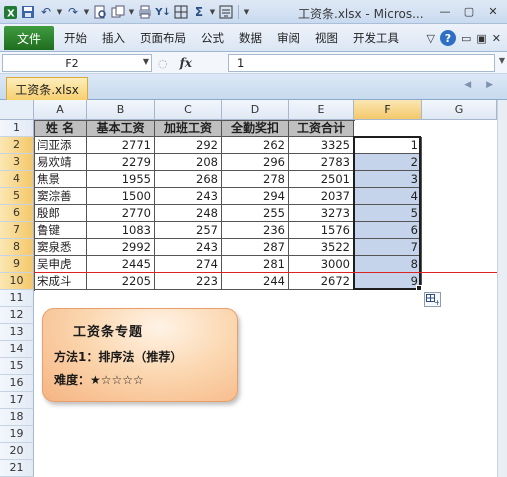 This screenshot has width=507, height=477. What do you see at coordinates (255, 247) in the screenshot?
I see `salary-cell: 287` at bounding box center [255, 247].